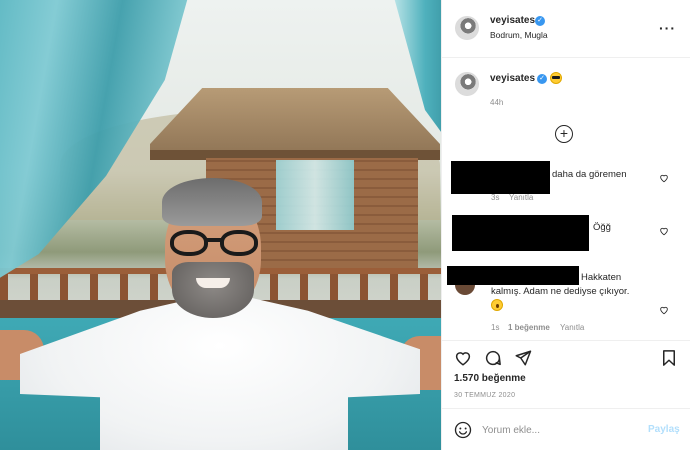 Image resolution: width=690 pixels, height=450 pixels. I want to click on eyeglasses, so click(214, 244).